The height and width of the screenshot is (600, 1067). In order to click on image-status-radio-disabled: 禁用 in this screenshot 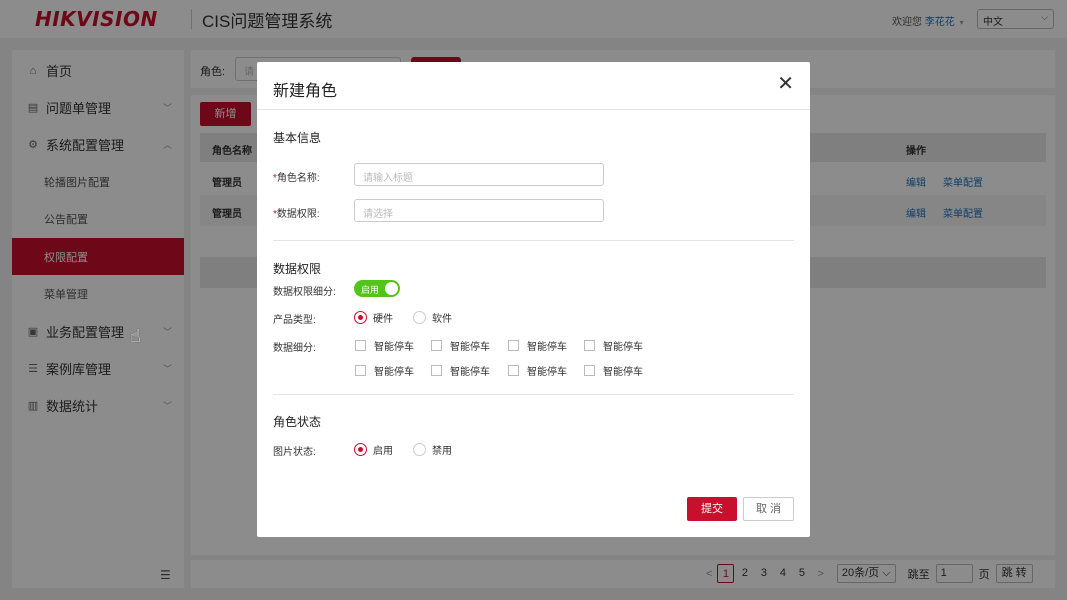, I will do `click(432, 449)`.